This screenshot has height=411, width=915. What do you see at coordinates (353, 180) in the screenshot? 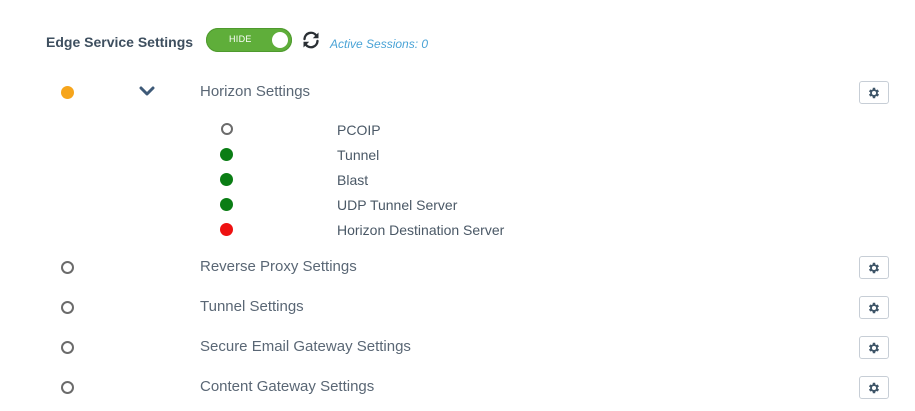
I see `sub-item-blast: Blast` at bounding box center [353, 180].